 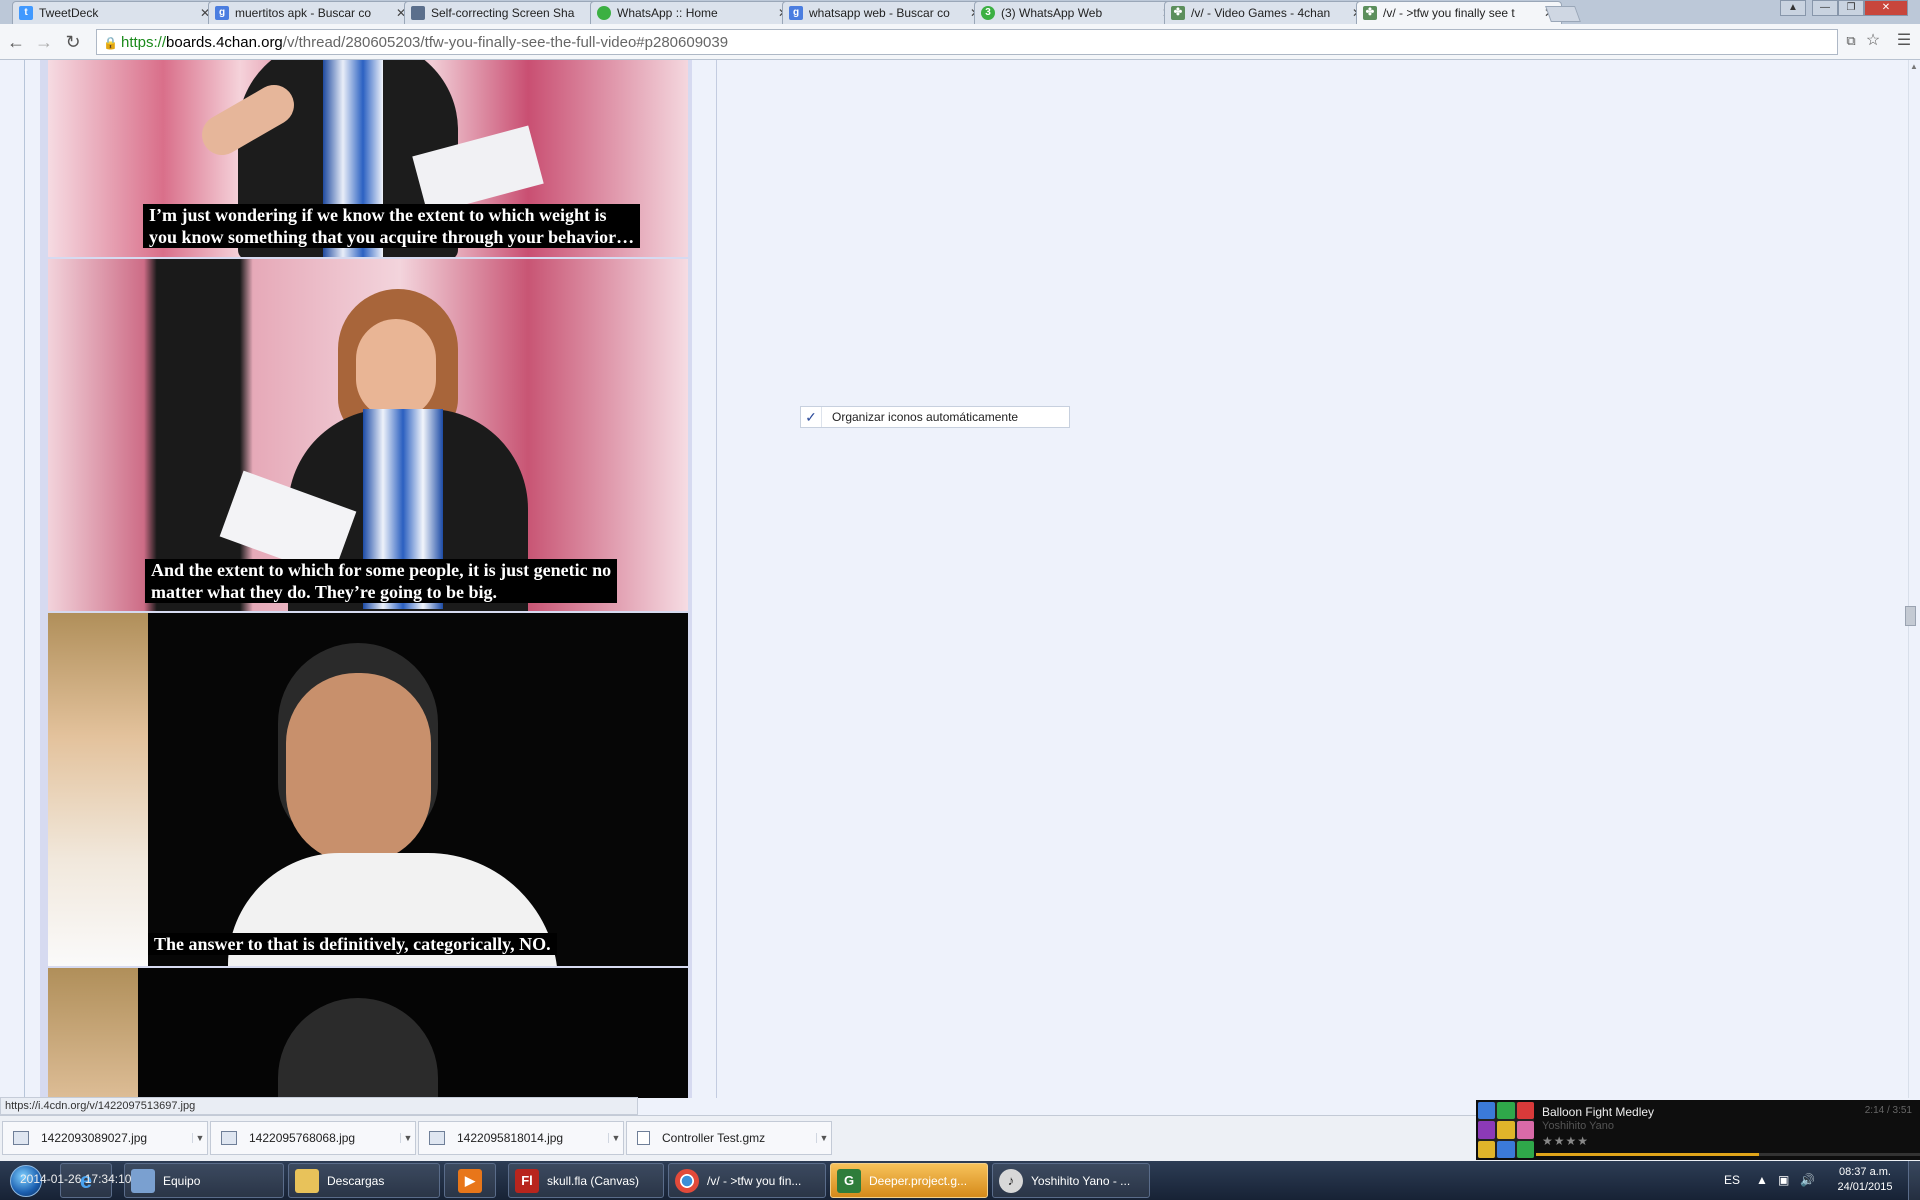 I want to click on user-icon: ▲, so click(x=1793, y=8).